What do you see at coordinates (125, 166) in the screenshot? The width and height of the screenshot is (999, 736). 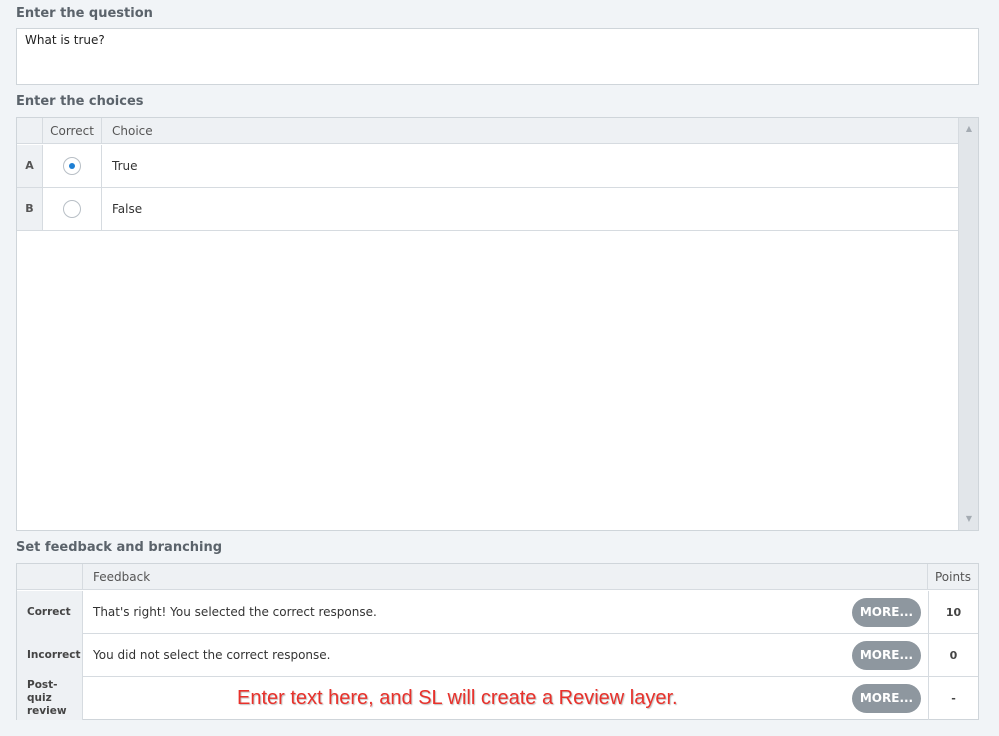 I see `choice-text-a: True` at bounding box center [125, 166].